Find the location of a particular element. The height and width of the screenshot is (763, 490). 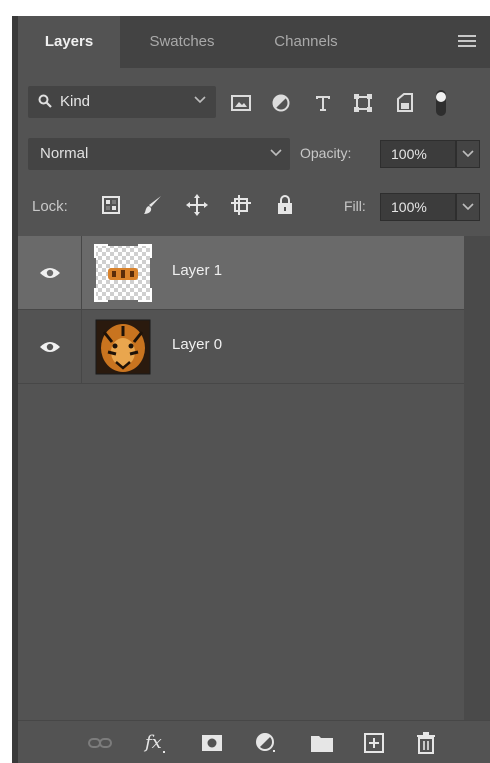

lock-image-pixels-icon is located at coordinates (153, 205).